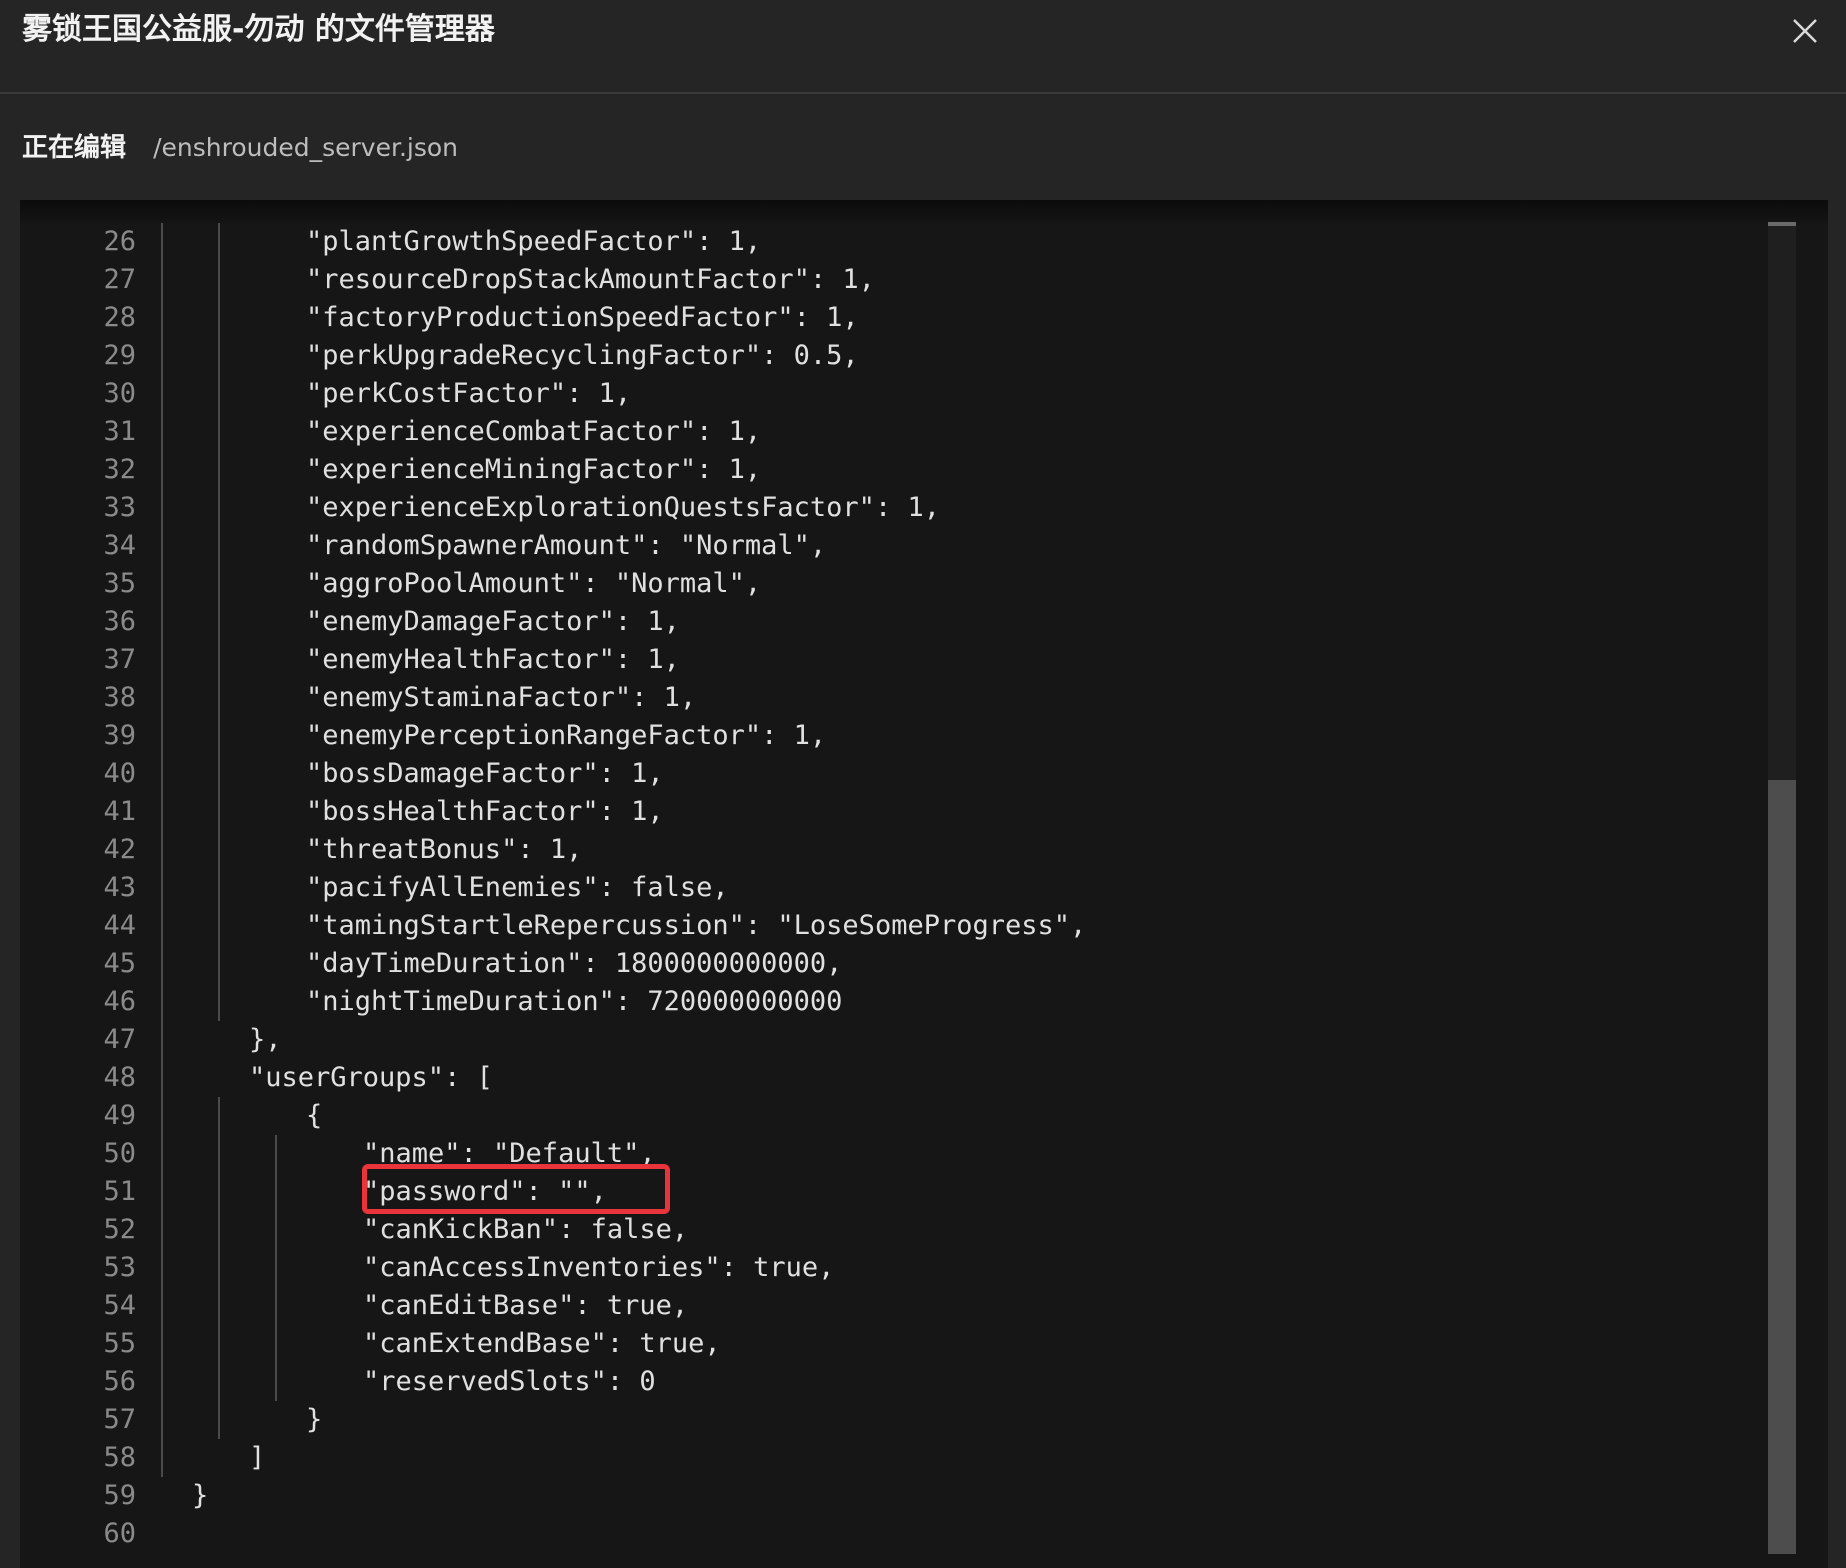 Image resolution: width=1846 pixels, height=1568 pixels. I want to click on code-line: 53 "canAccessInventories": true,, so click(890, 1268).